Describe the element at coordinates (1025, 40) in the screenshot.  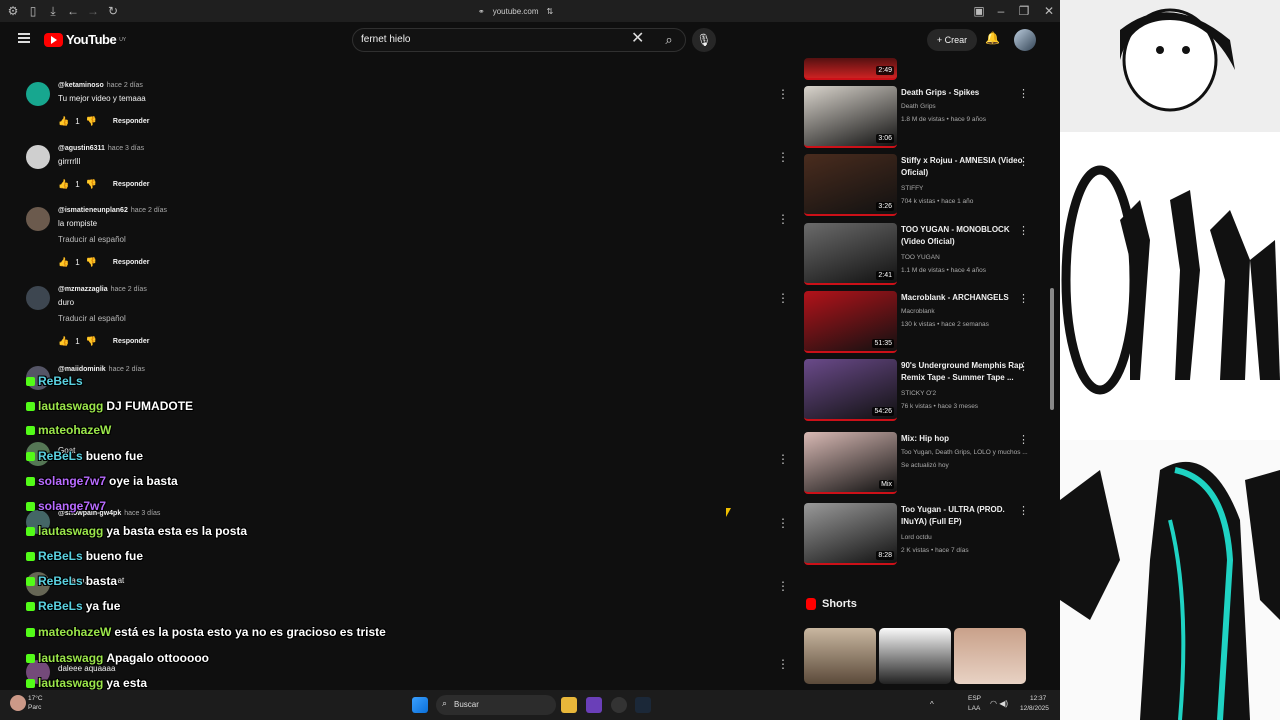
I see `avatar` at that location.